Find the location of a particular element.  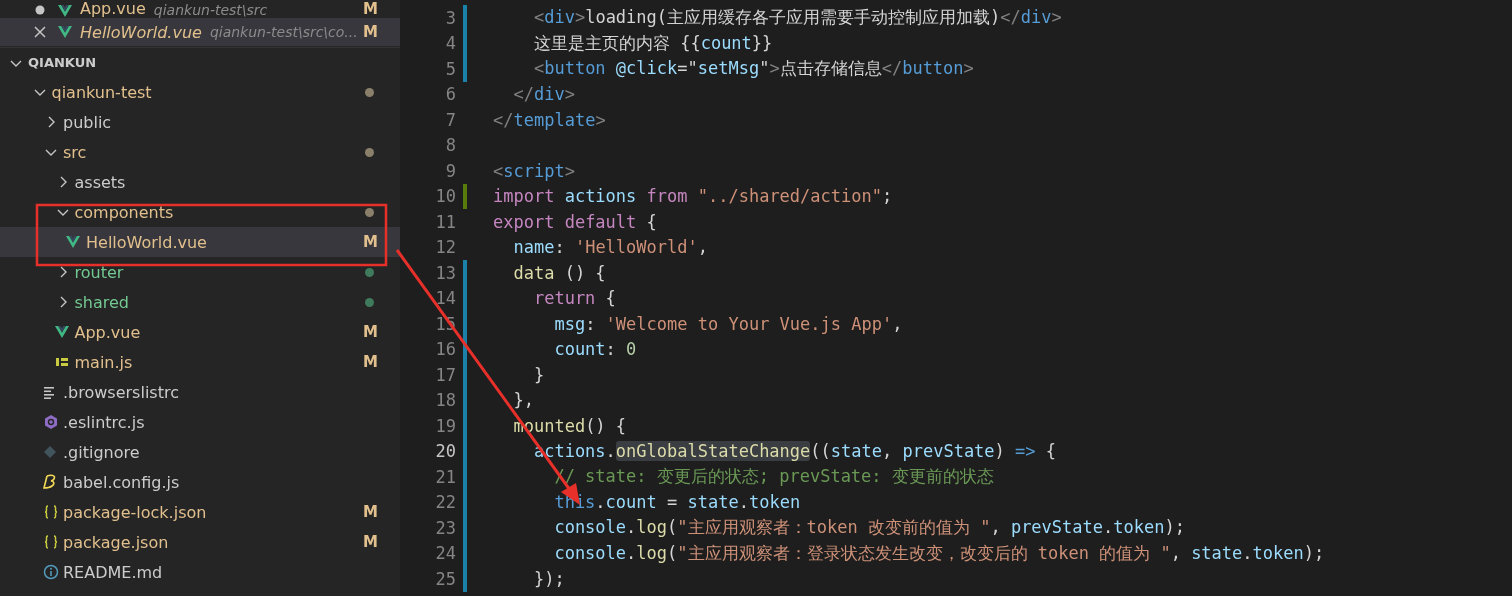

file-name: router is located at coordinates (99, 272).